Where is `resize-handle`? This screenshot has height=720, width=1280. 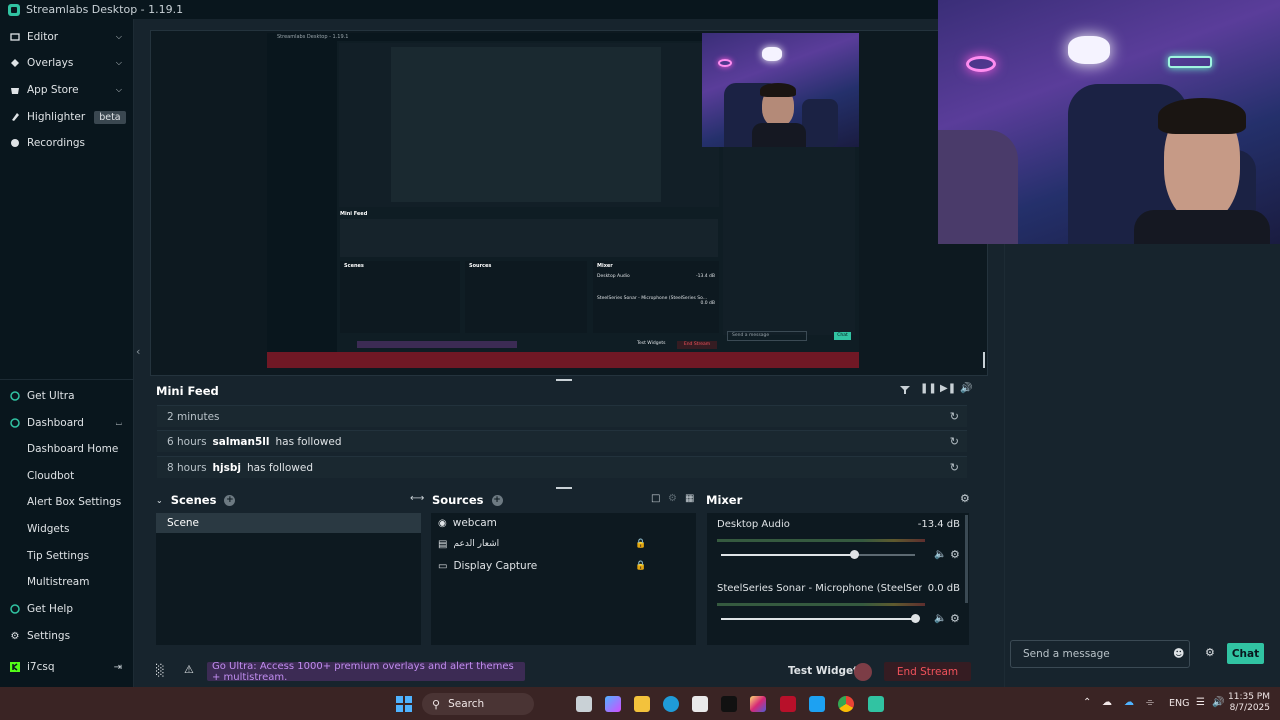
resize-handle is located at coordinates (564, 488).